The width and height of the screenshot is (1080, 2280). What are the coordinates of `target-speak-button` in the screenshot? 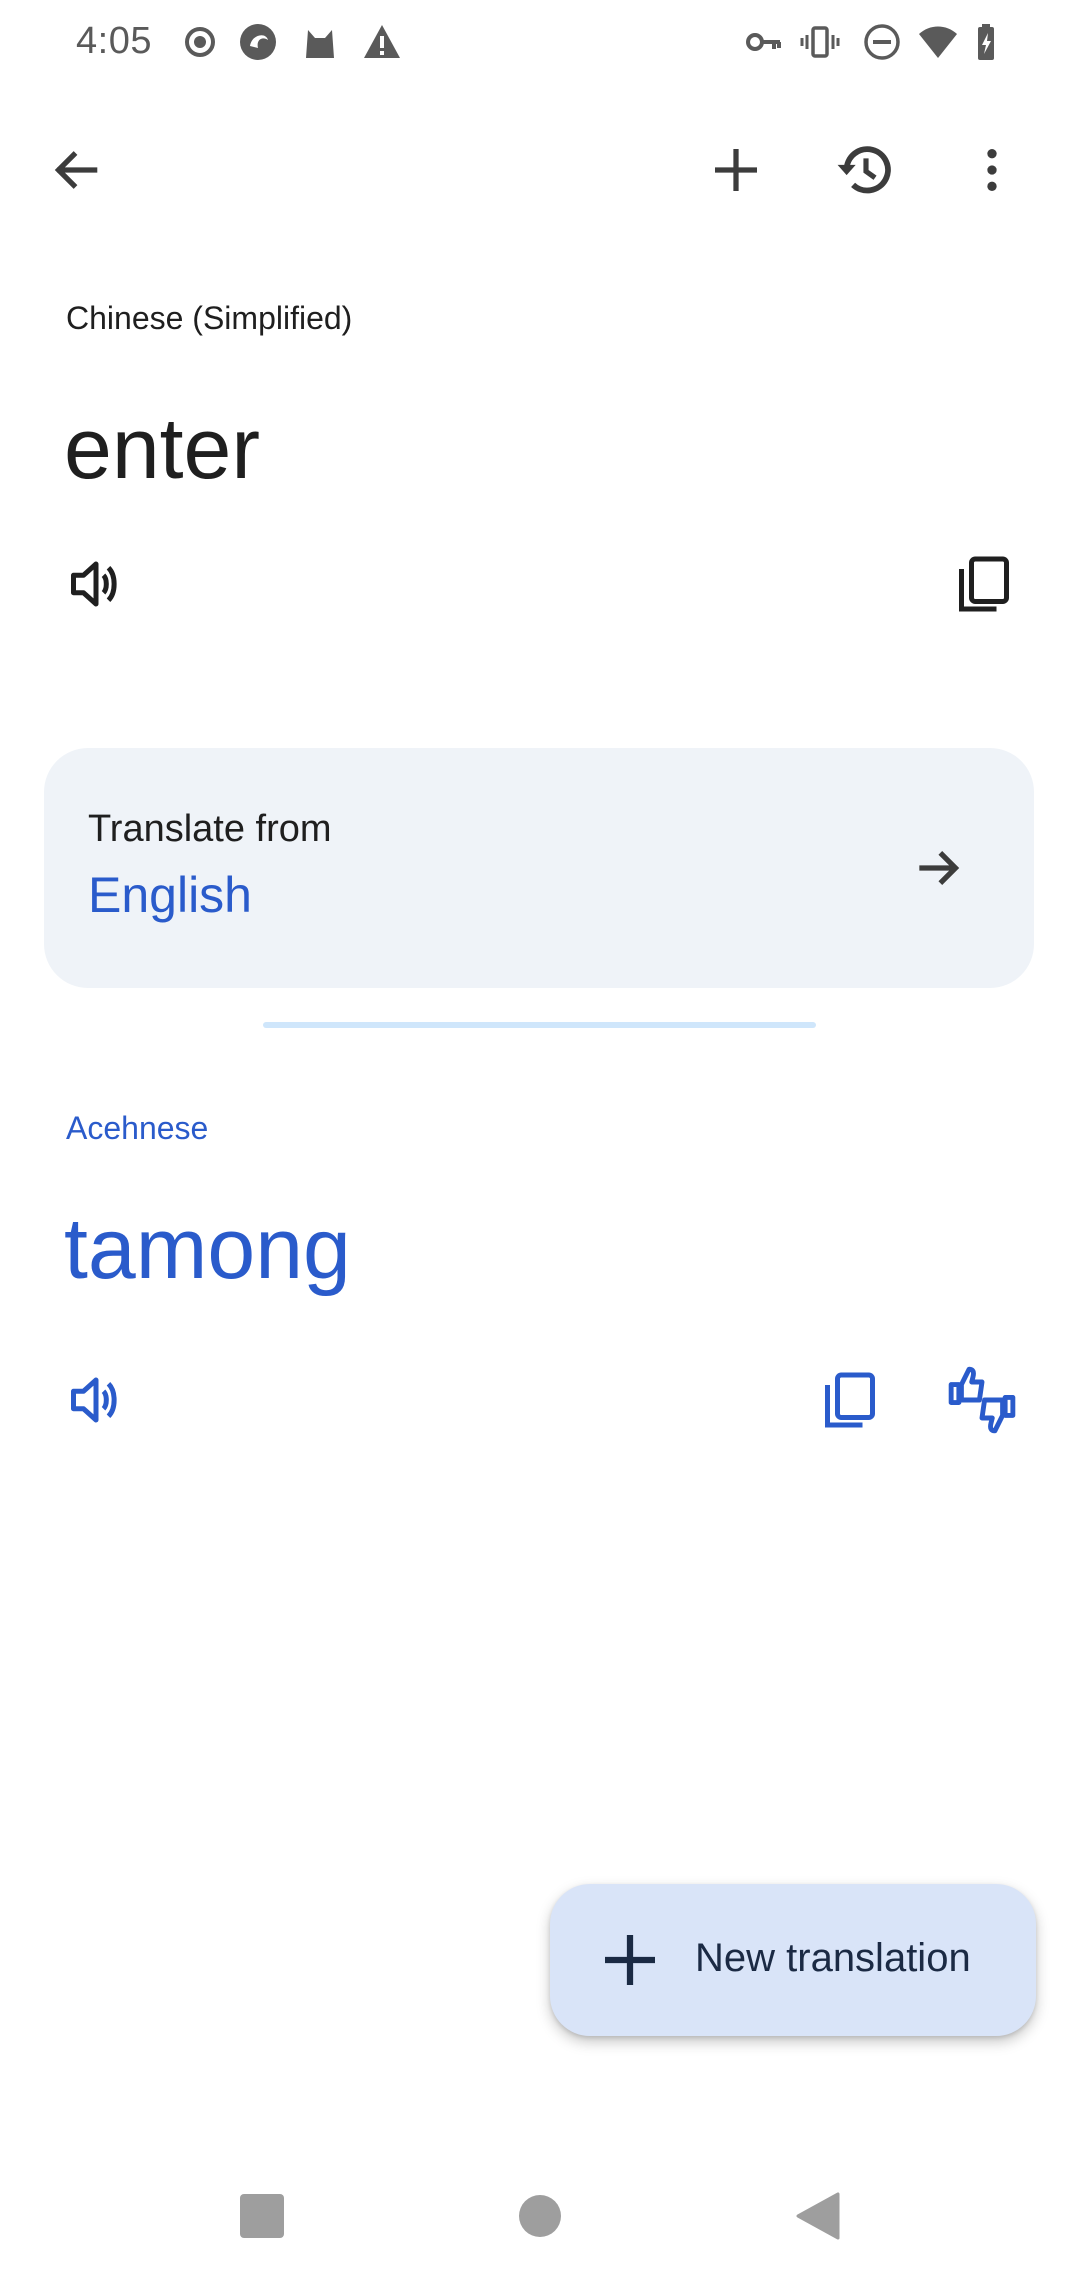 It's located at (96, 1400).